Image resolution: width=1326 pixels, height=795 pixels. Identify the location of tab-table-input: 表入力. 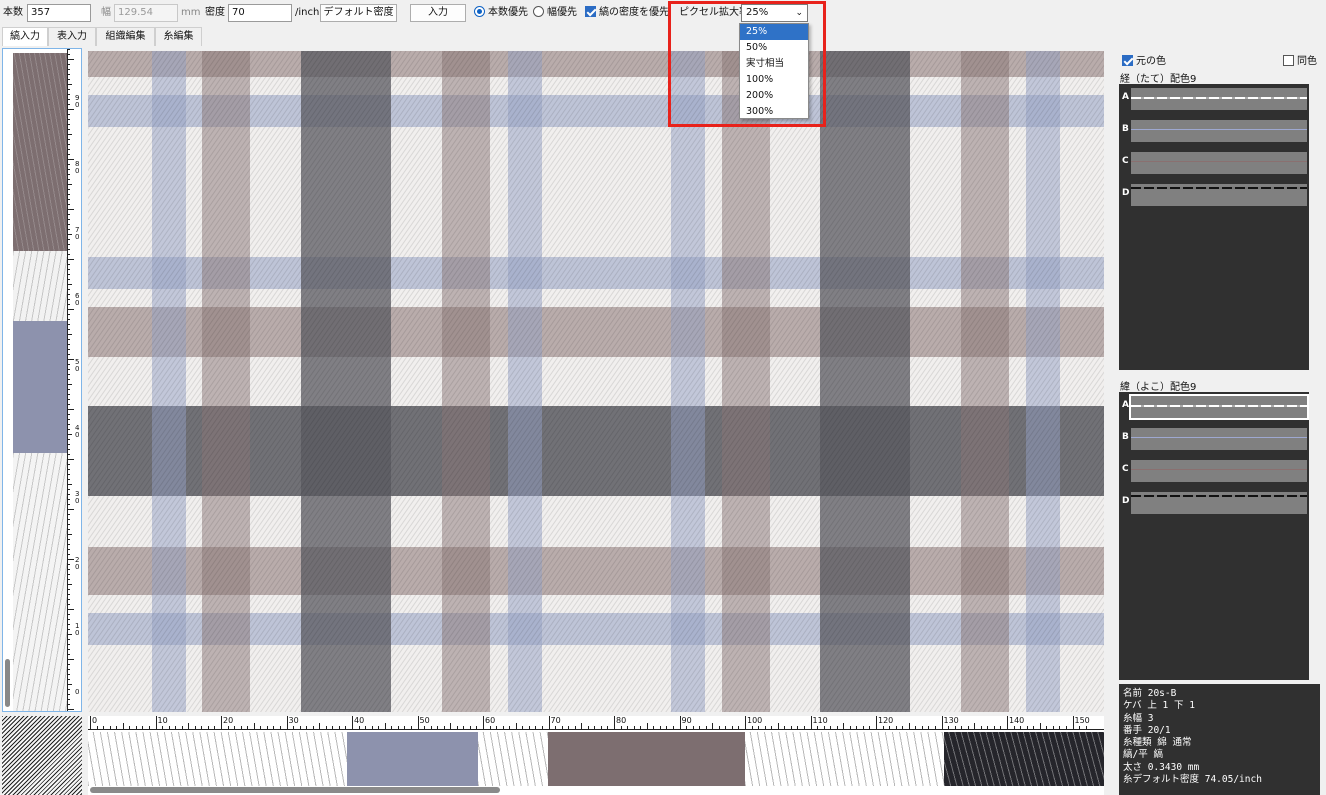
(72, 36).